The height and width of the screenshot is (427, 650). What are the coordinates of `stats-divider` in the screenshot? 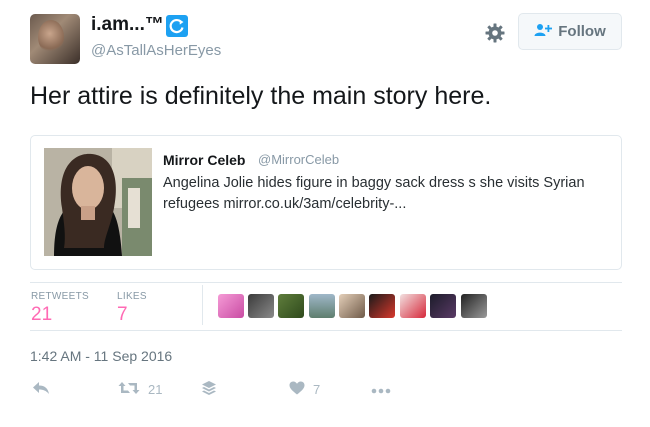 It's located at (202, 305).